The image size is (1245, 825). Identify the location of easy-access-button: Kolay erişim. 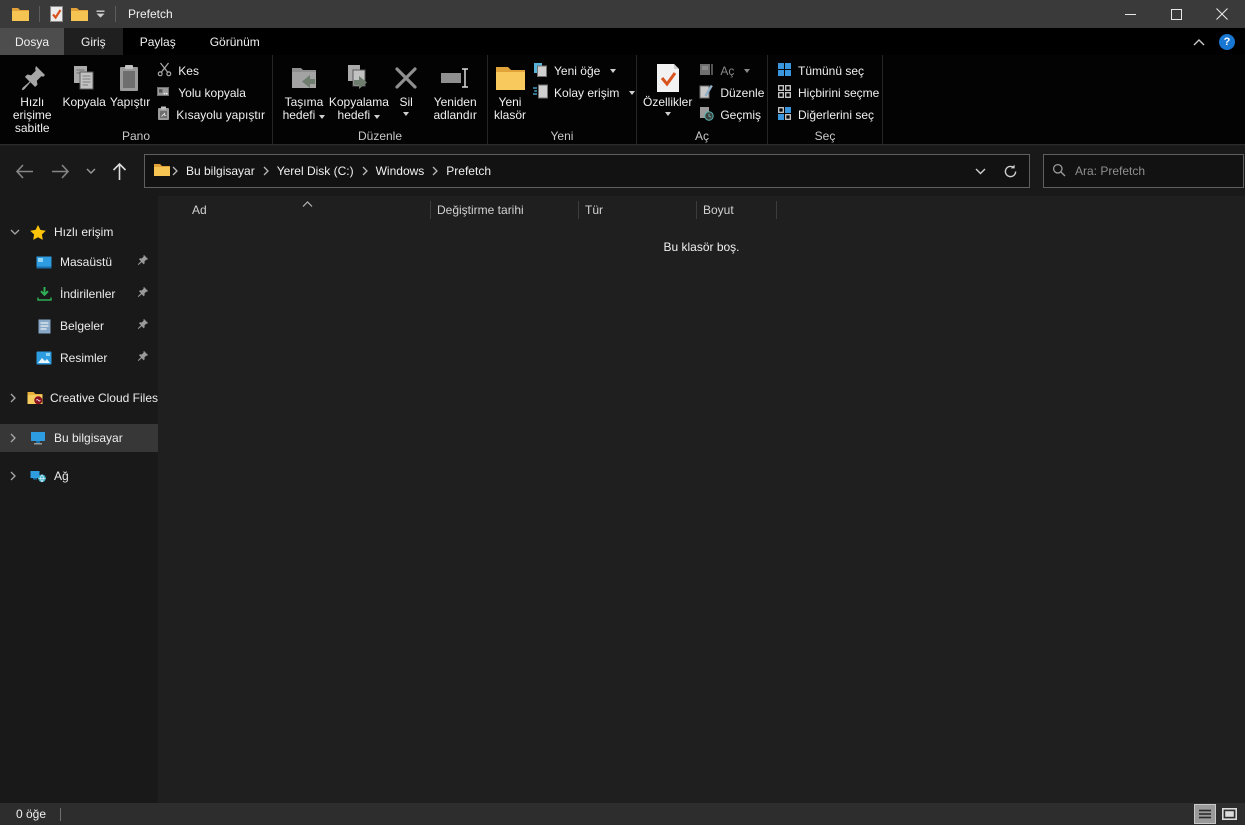
(584, 93).